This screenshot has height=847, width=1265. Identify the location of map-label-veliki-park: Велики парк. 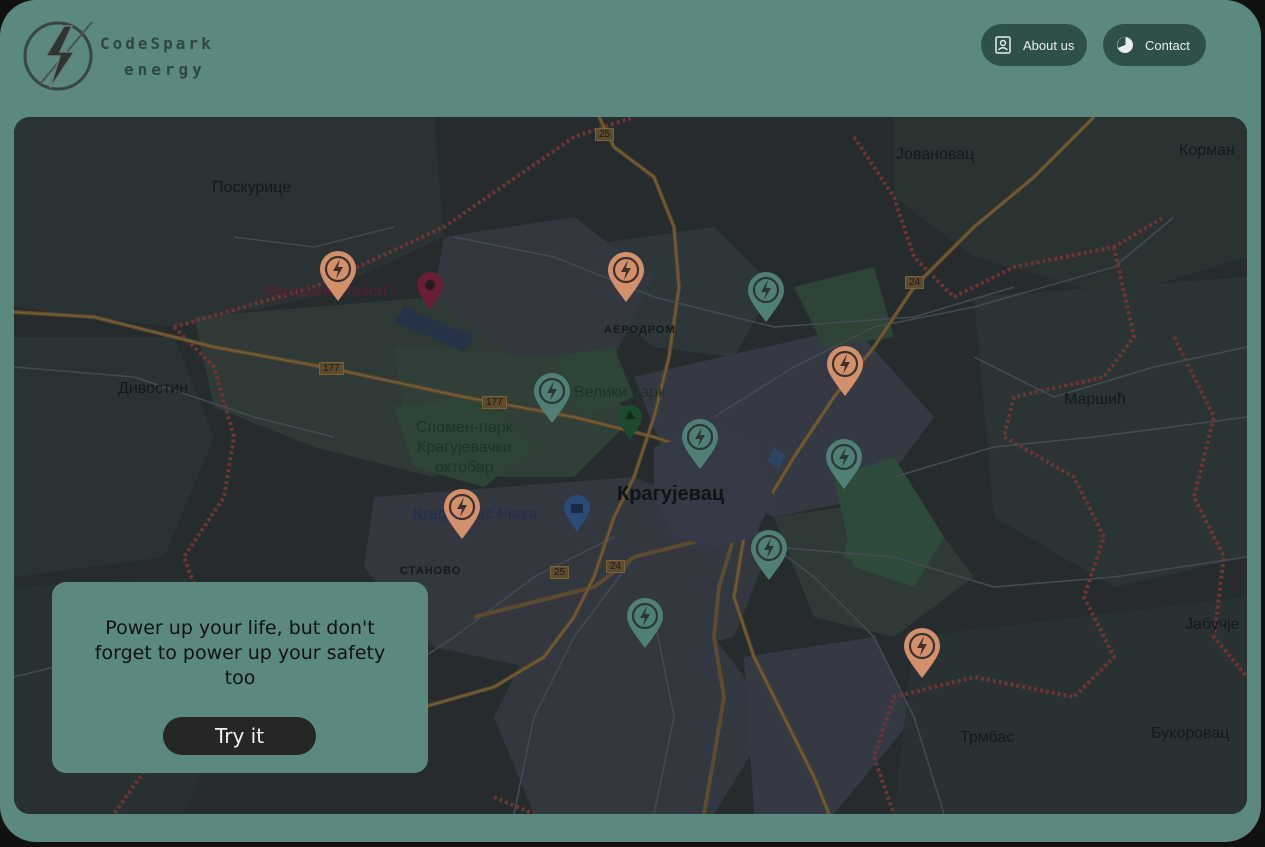
(619, 393).